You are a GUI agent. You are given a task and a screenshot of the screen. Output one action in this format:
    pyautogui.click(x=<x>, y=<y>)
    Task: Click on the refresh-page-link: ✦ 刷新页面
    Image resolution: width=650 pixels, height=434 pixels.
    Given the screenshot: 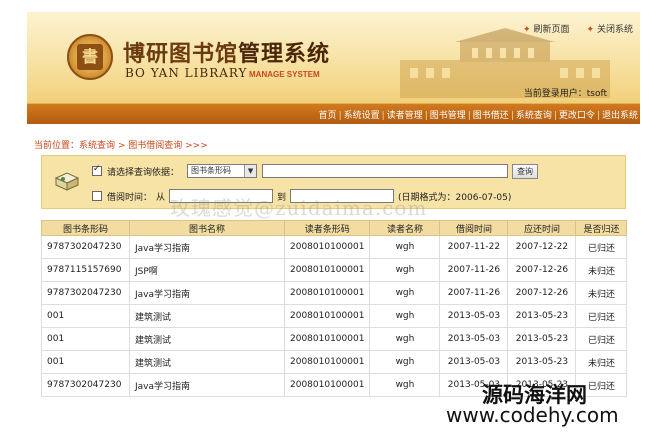 What is the action you would take?
    pyautogui.click(x=546, y=30)
    